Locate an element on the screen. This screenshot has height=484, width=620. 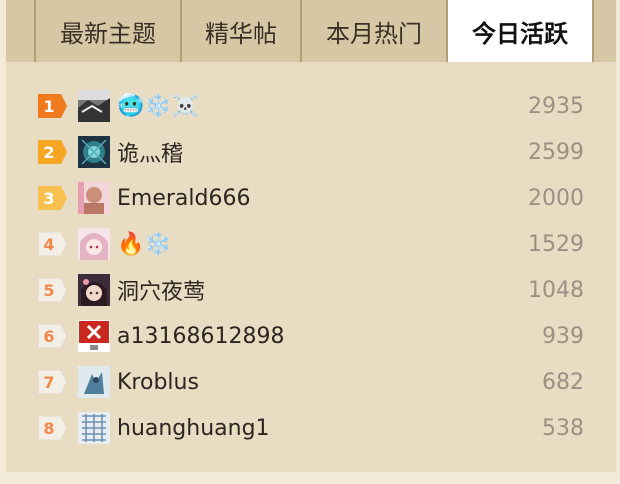
username-link: Kroblus is located at coordinates (158, 382).